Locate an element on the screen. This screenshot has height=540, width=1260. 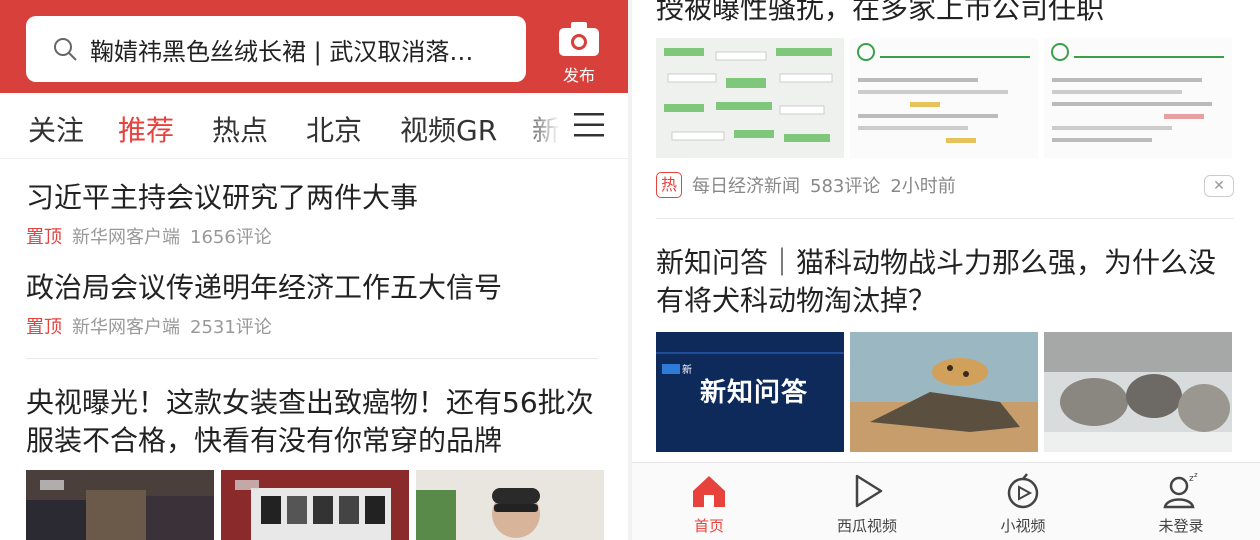
news-title: 央视曝光！这款女装查出致癌物！还有56批次服装不合格，快看有没有你常穿的品牌 is located at coordinates (310, 421).